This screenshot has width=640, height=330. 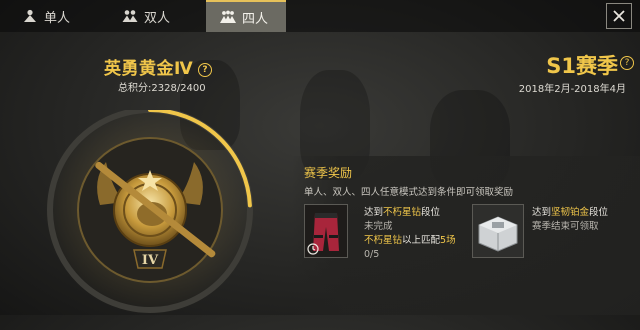 I want to click on season-name: S1赛季, so click(x=582, y=66).